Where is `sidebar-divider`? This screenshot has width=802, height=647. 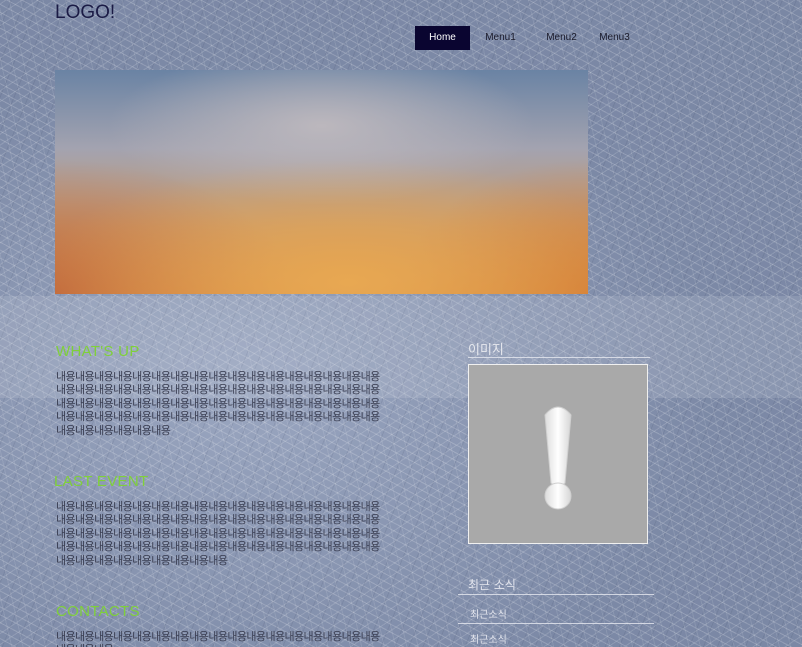 sidebar-divider is located at coordinates (559, 357).